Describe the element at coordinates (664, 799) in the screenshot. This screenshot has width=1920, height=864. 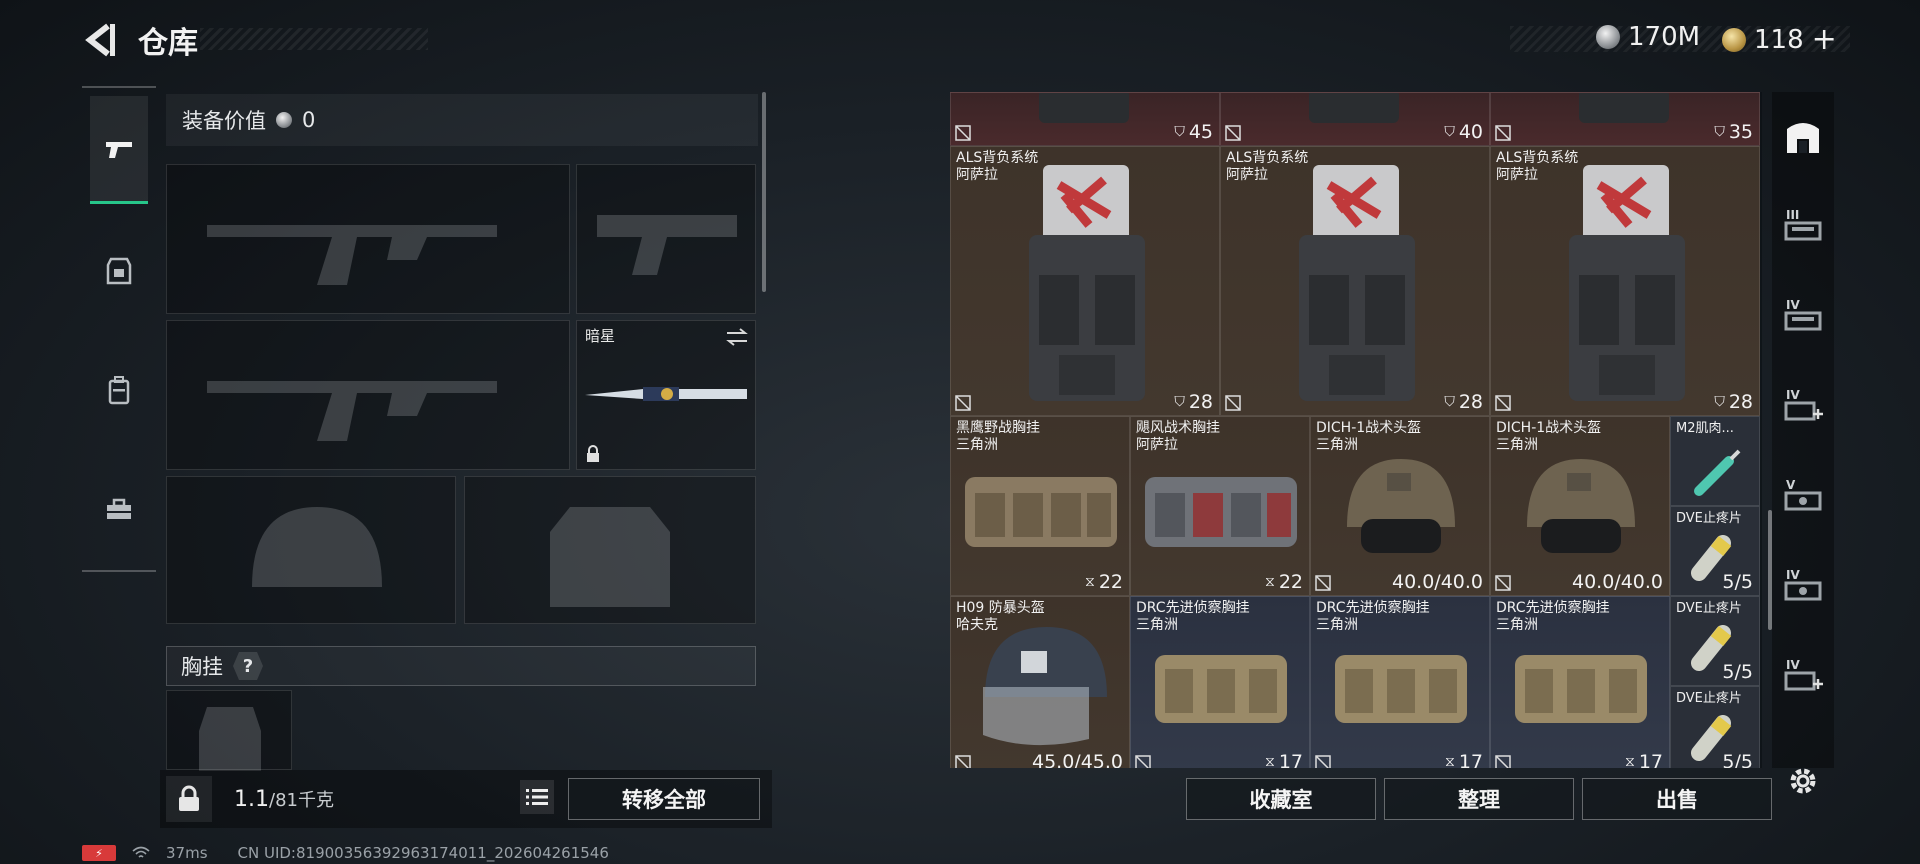
I see `transfer-all-button: 转移全部` at that location.